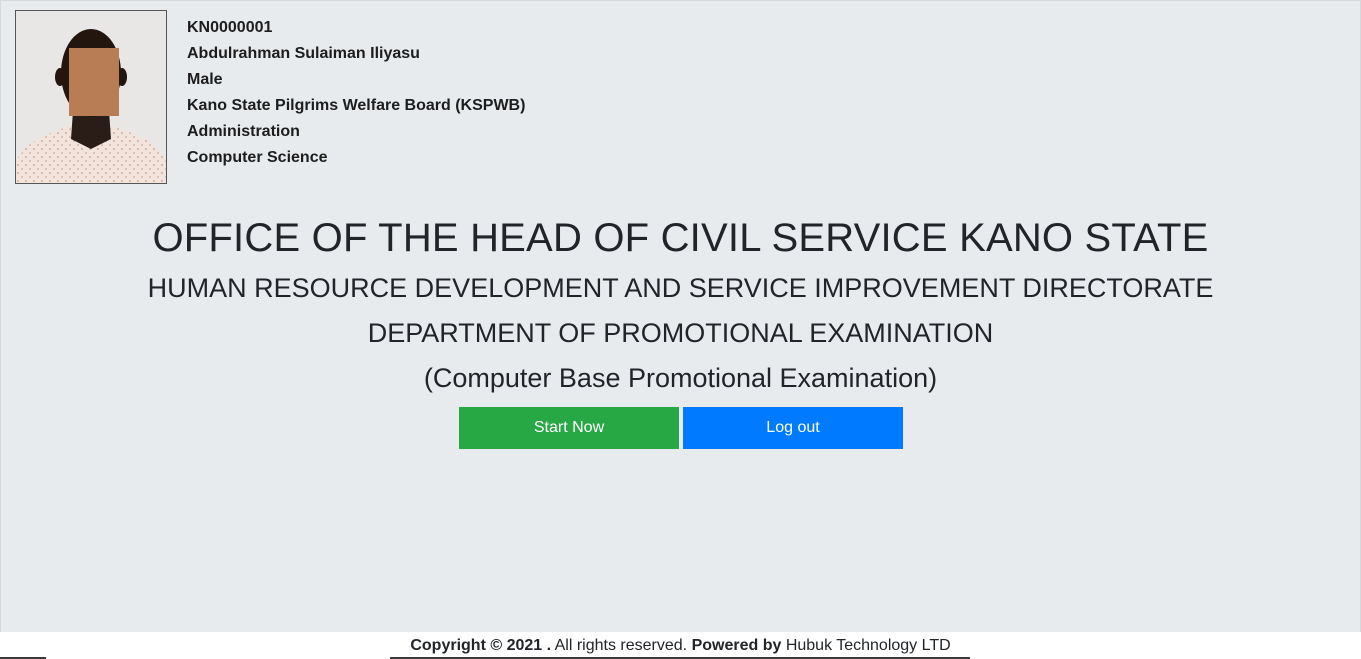 The width and height of the screenshot is (1361, 659). What do you see at coordinates (569, 428) in the screenshot?
I see `start-now-button: Start Now` at bounding box center [569, 428].